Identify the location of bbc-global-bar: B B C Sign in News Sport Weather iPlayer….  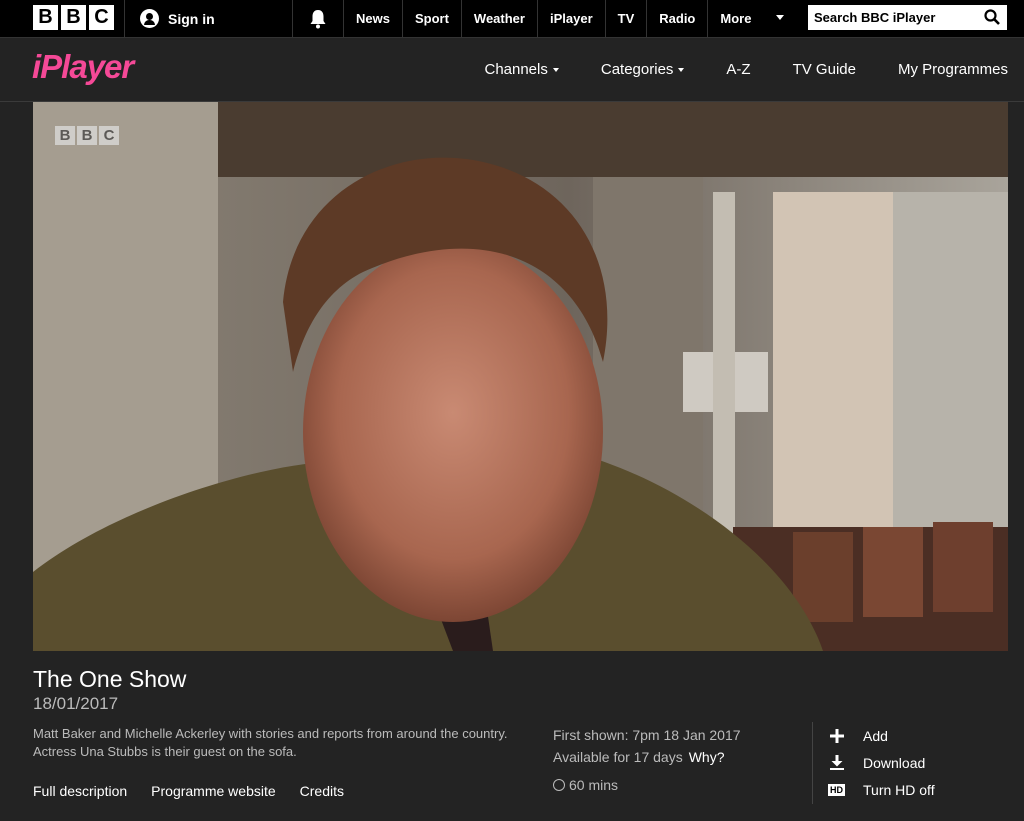
(512, 19).